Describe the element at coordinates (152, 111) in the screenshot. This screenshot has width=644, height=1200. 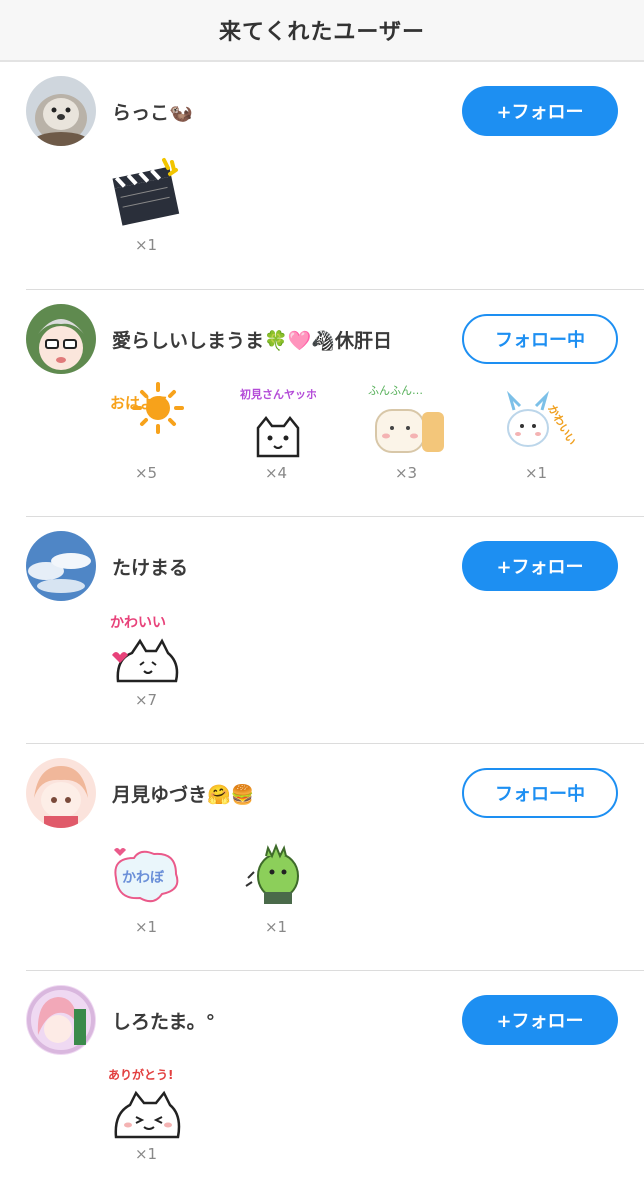
I see `username: らっこ🦦` at that location.